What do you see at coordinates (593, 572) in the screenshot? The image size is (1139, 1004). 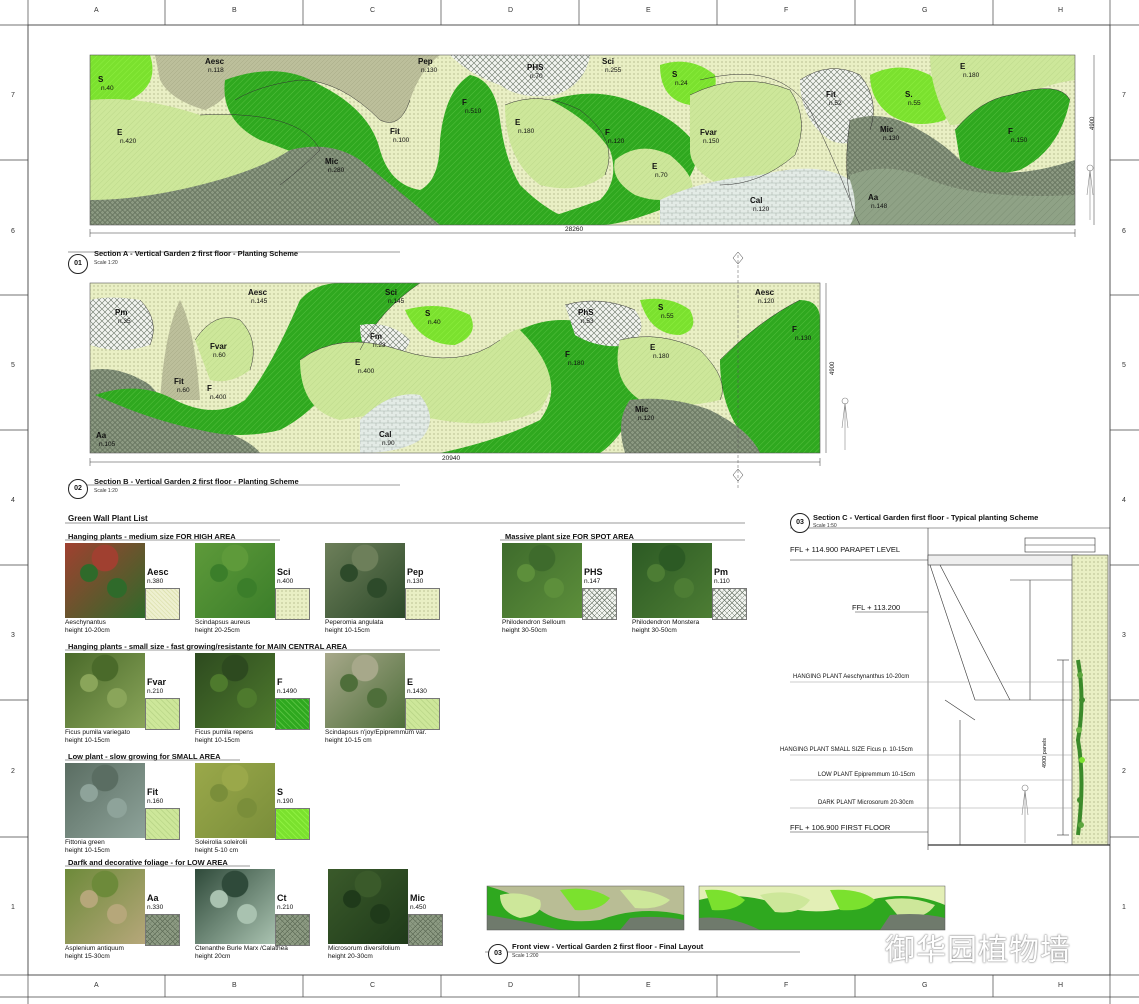 I see `plant-code: PHS` at bounding box center [593, 572].